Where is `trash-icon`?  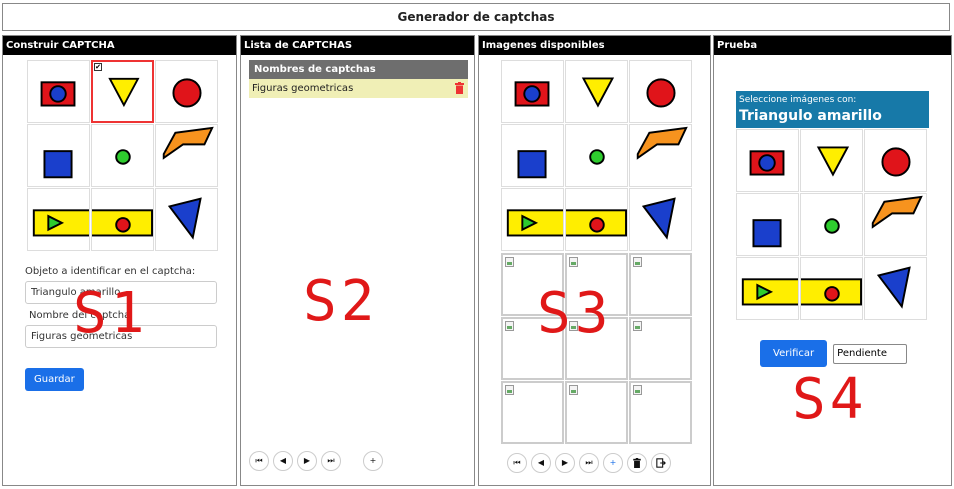
trash-icon is located at coordinates (459, 88).